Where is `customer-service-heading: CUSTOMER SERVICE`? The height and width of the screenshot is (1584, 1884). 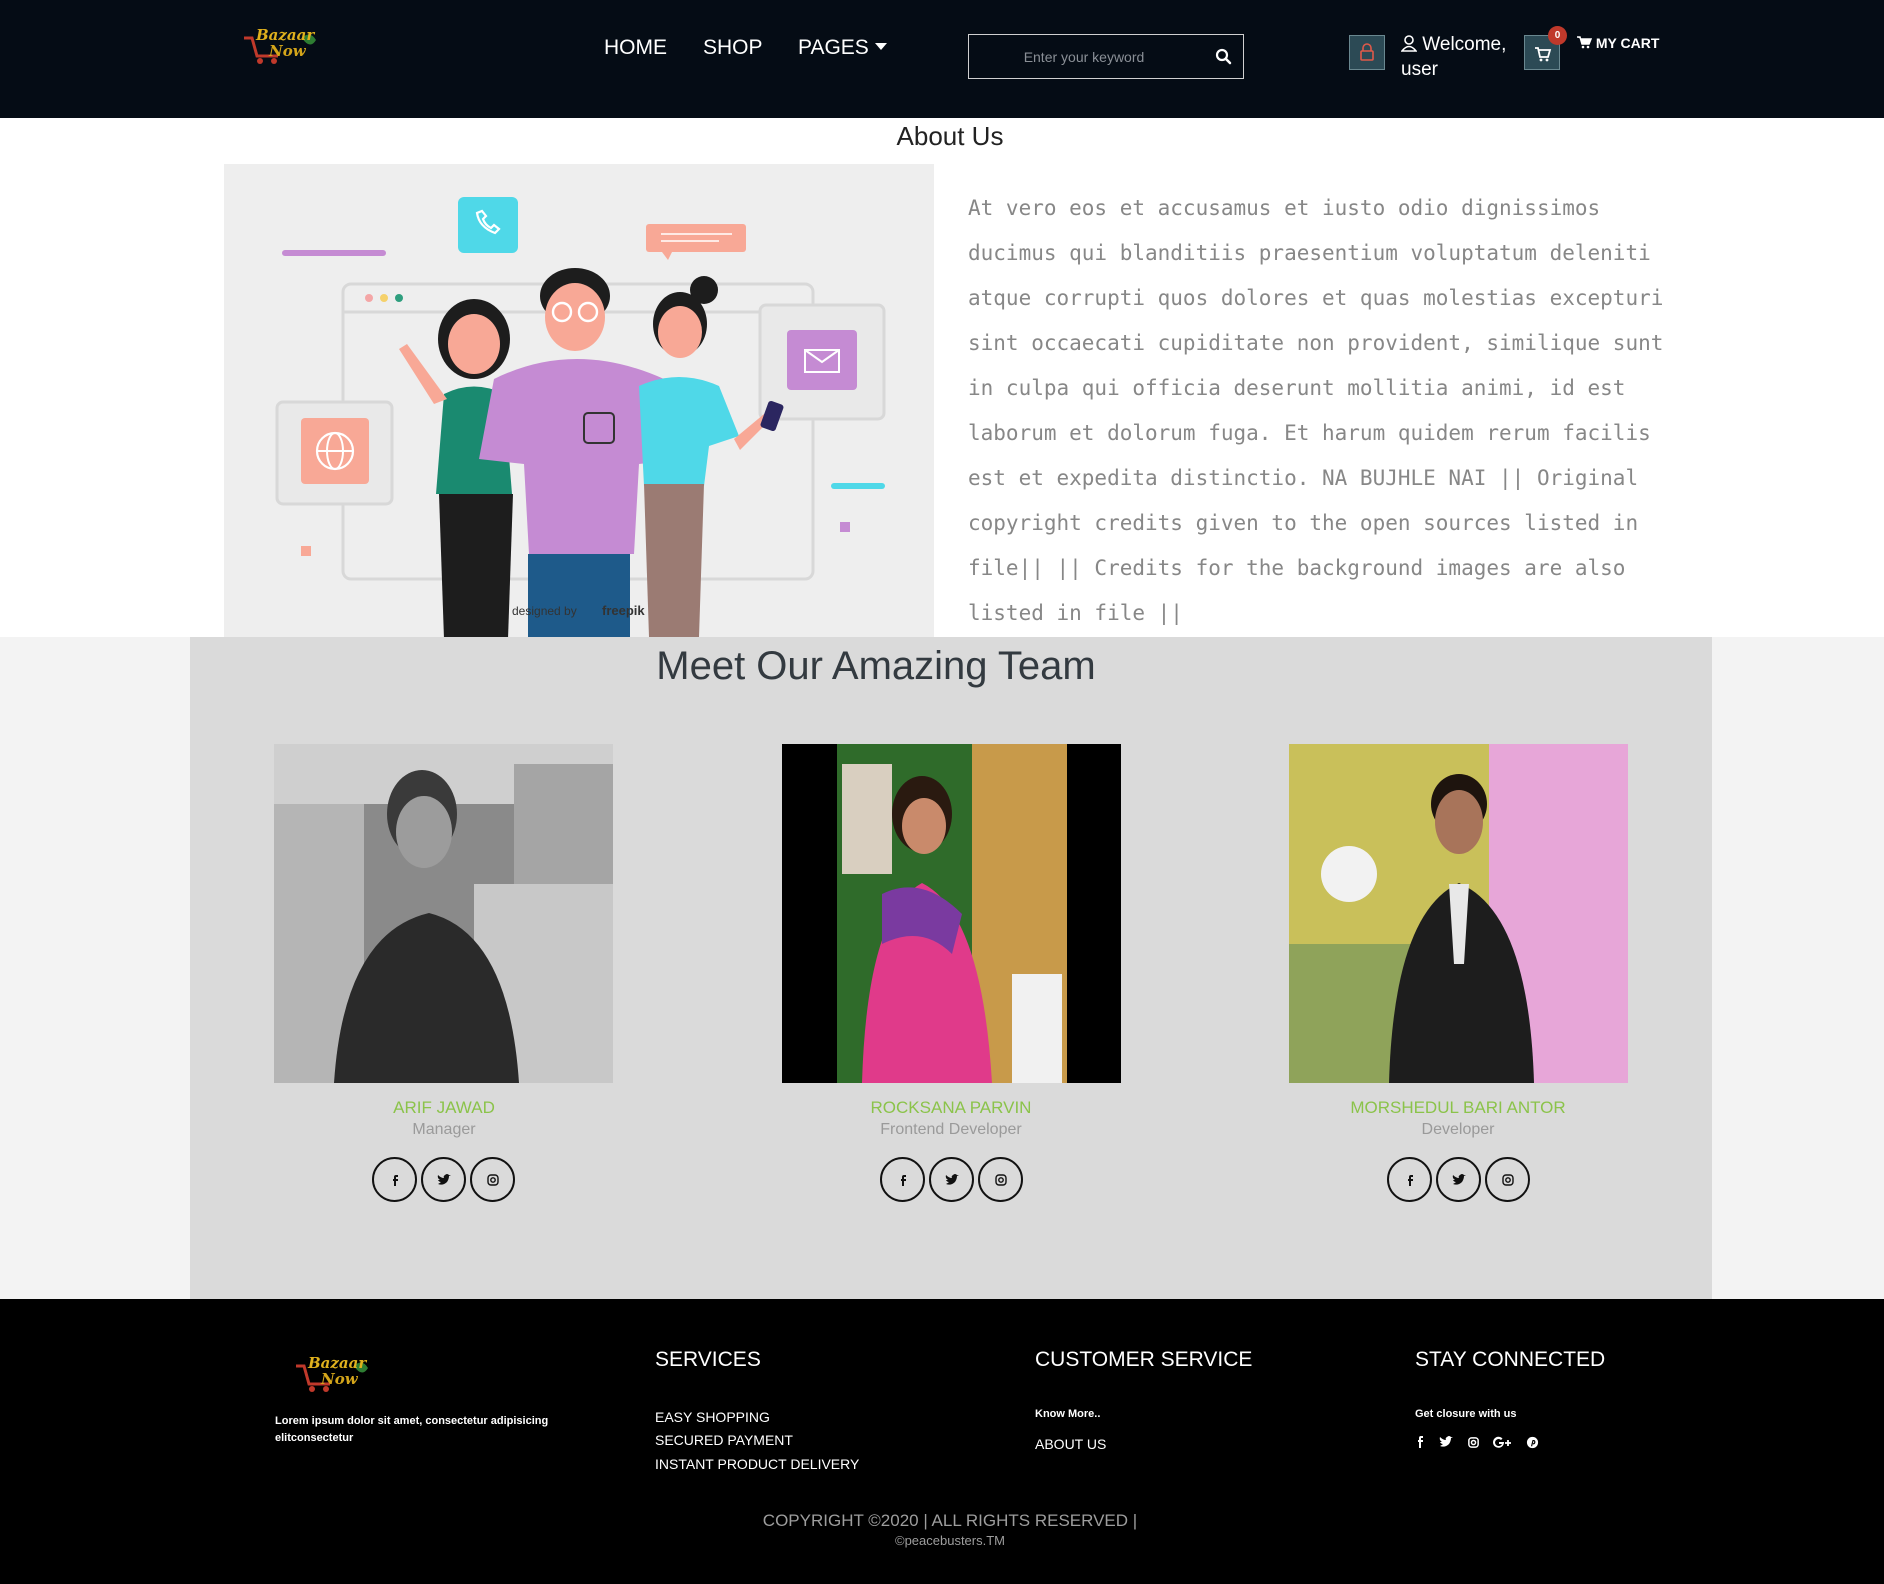 customer-service-heading: CUSTOMER SERVICE is located at coordinates (1144, 1359).